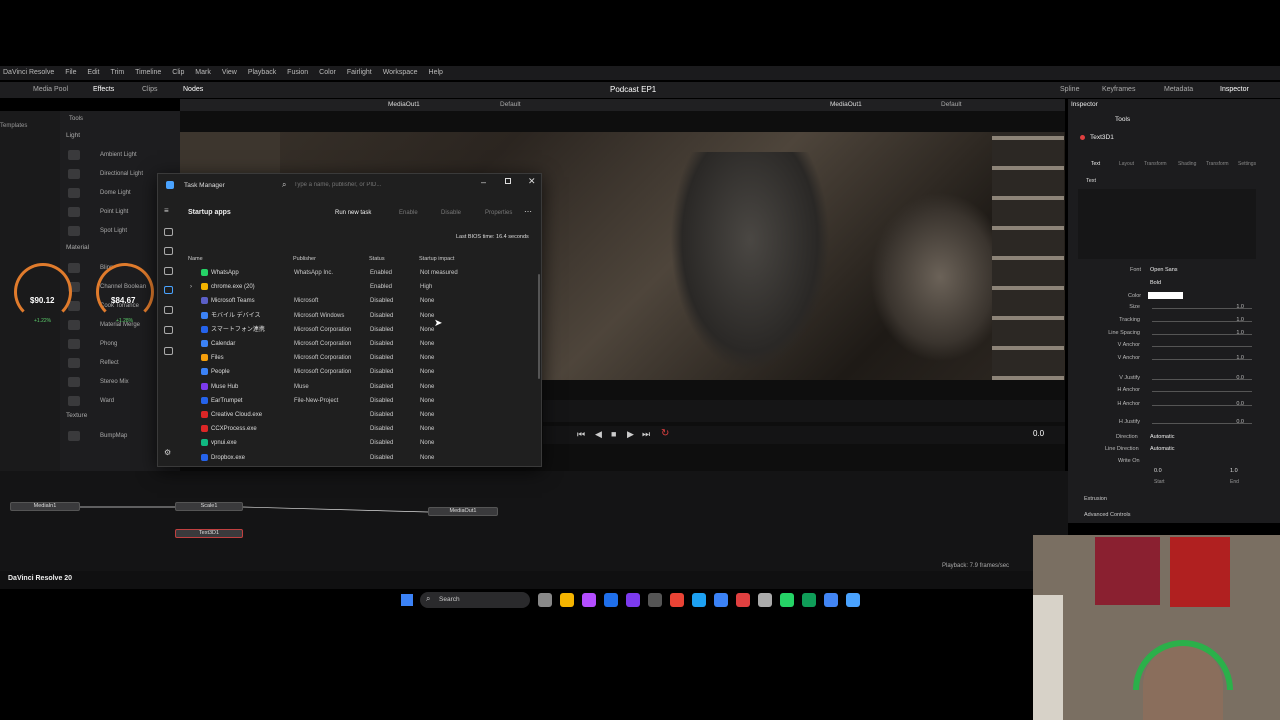  Describe the element at coordinates (168, 251) in the screenshot. I see `performance-icon` at that location.